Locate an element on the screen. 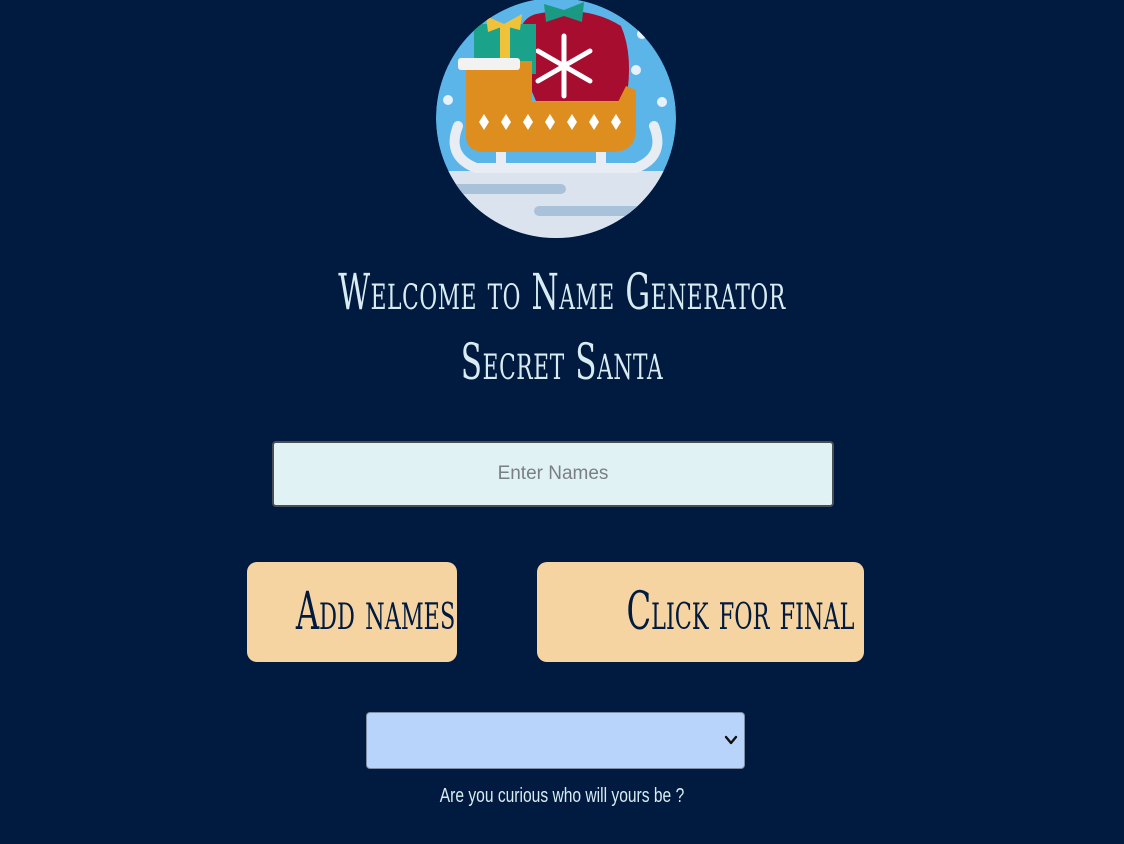 The image size is (1124, 844). chevron-down-icon is located at coordinates (731, 740).